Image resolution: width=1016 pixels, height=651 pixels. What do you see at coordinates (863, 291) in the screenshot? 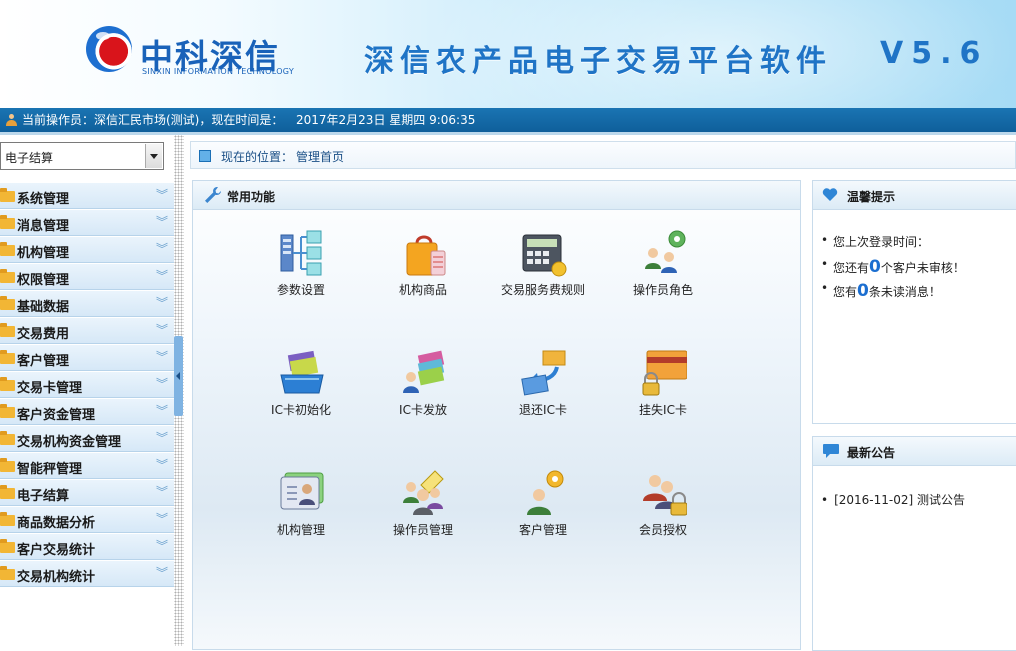
I see `unread-count: 0` at bounding box center [863, 291].